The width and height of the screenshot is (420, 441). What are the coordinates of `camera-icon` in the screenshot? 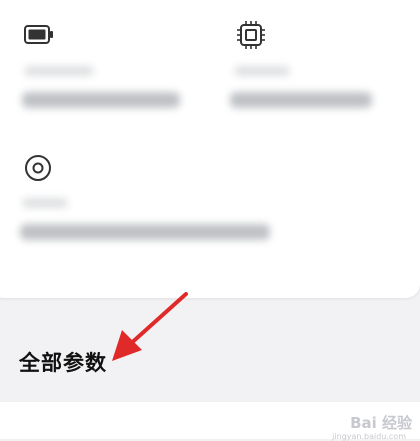 It's located at (38, 168).